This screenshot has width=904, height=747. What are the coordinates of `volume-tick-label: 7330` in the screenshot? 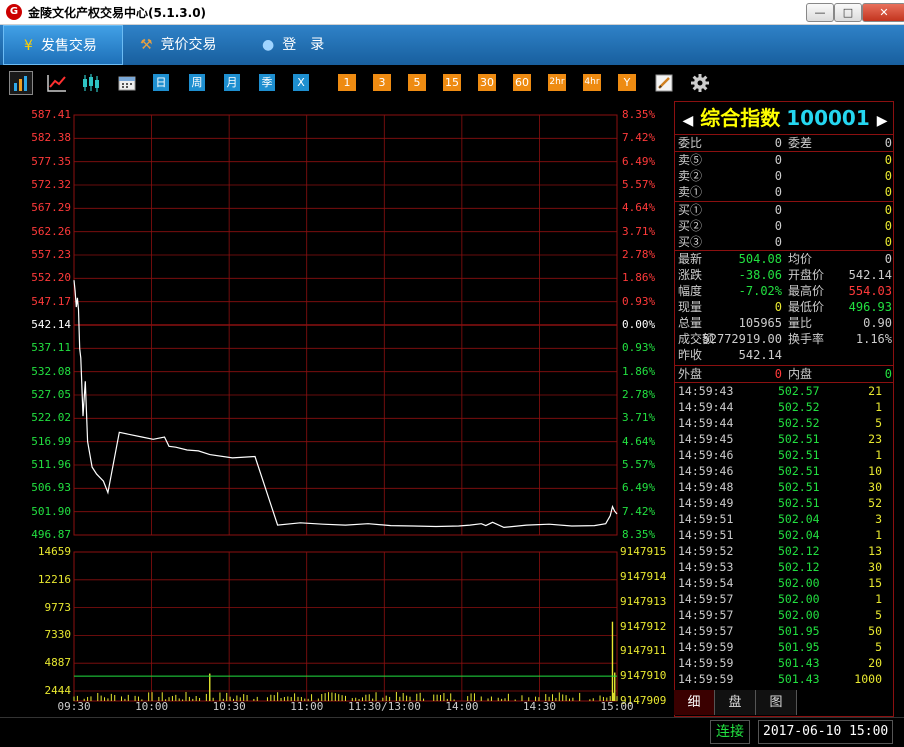 It's located at (58, 635).